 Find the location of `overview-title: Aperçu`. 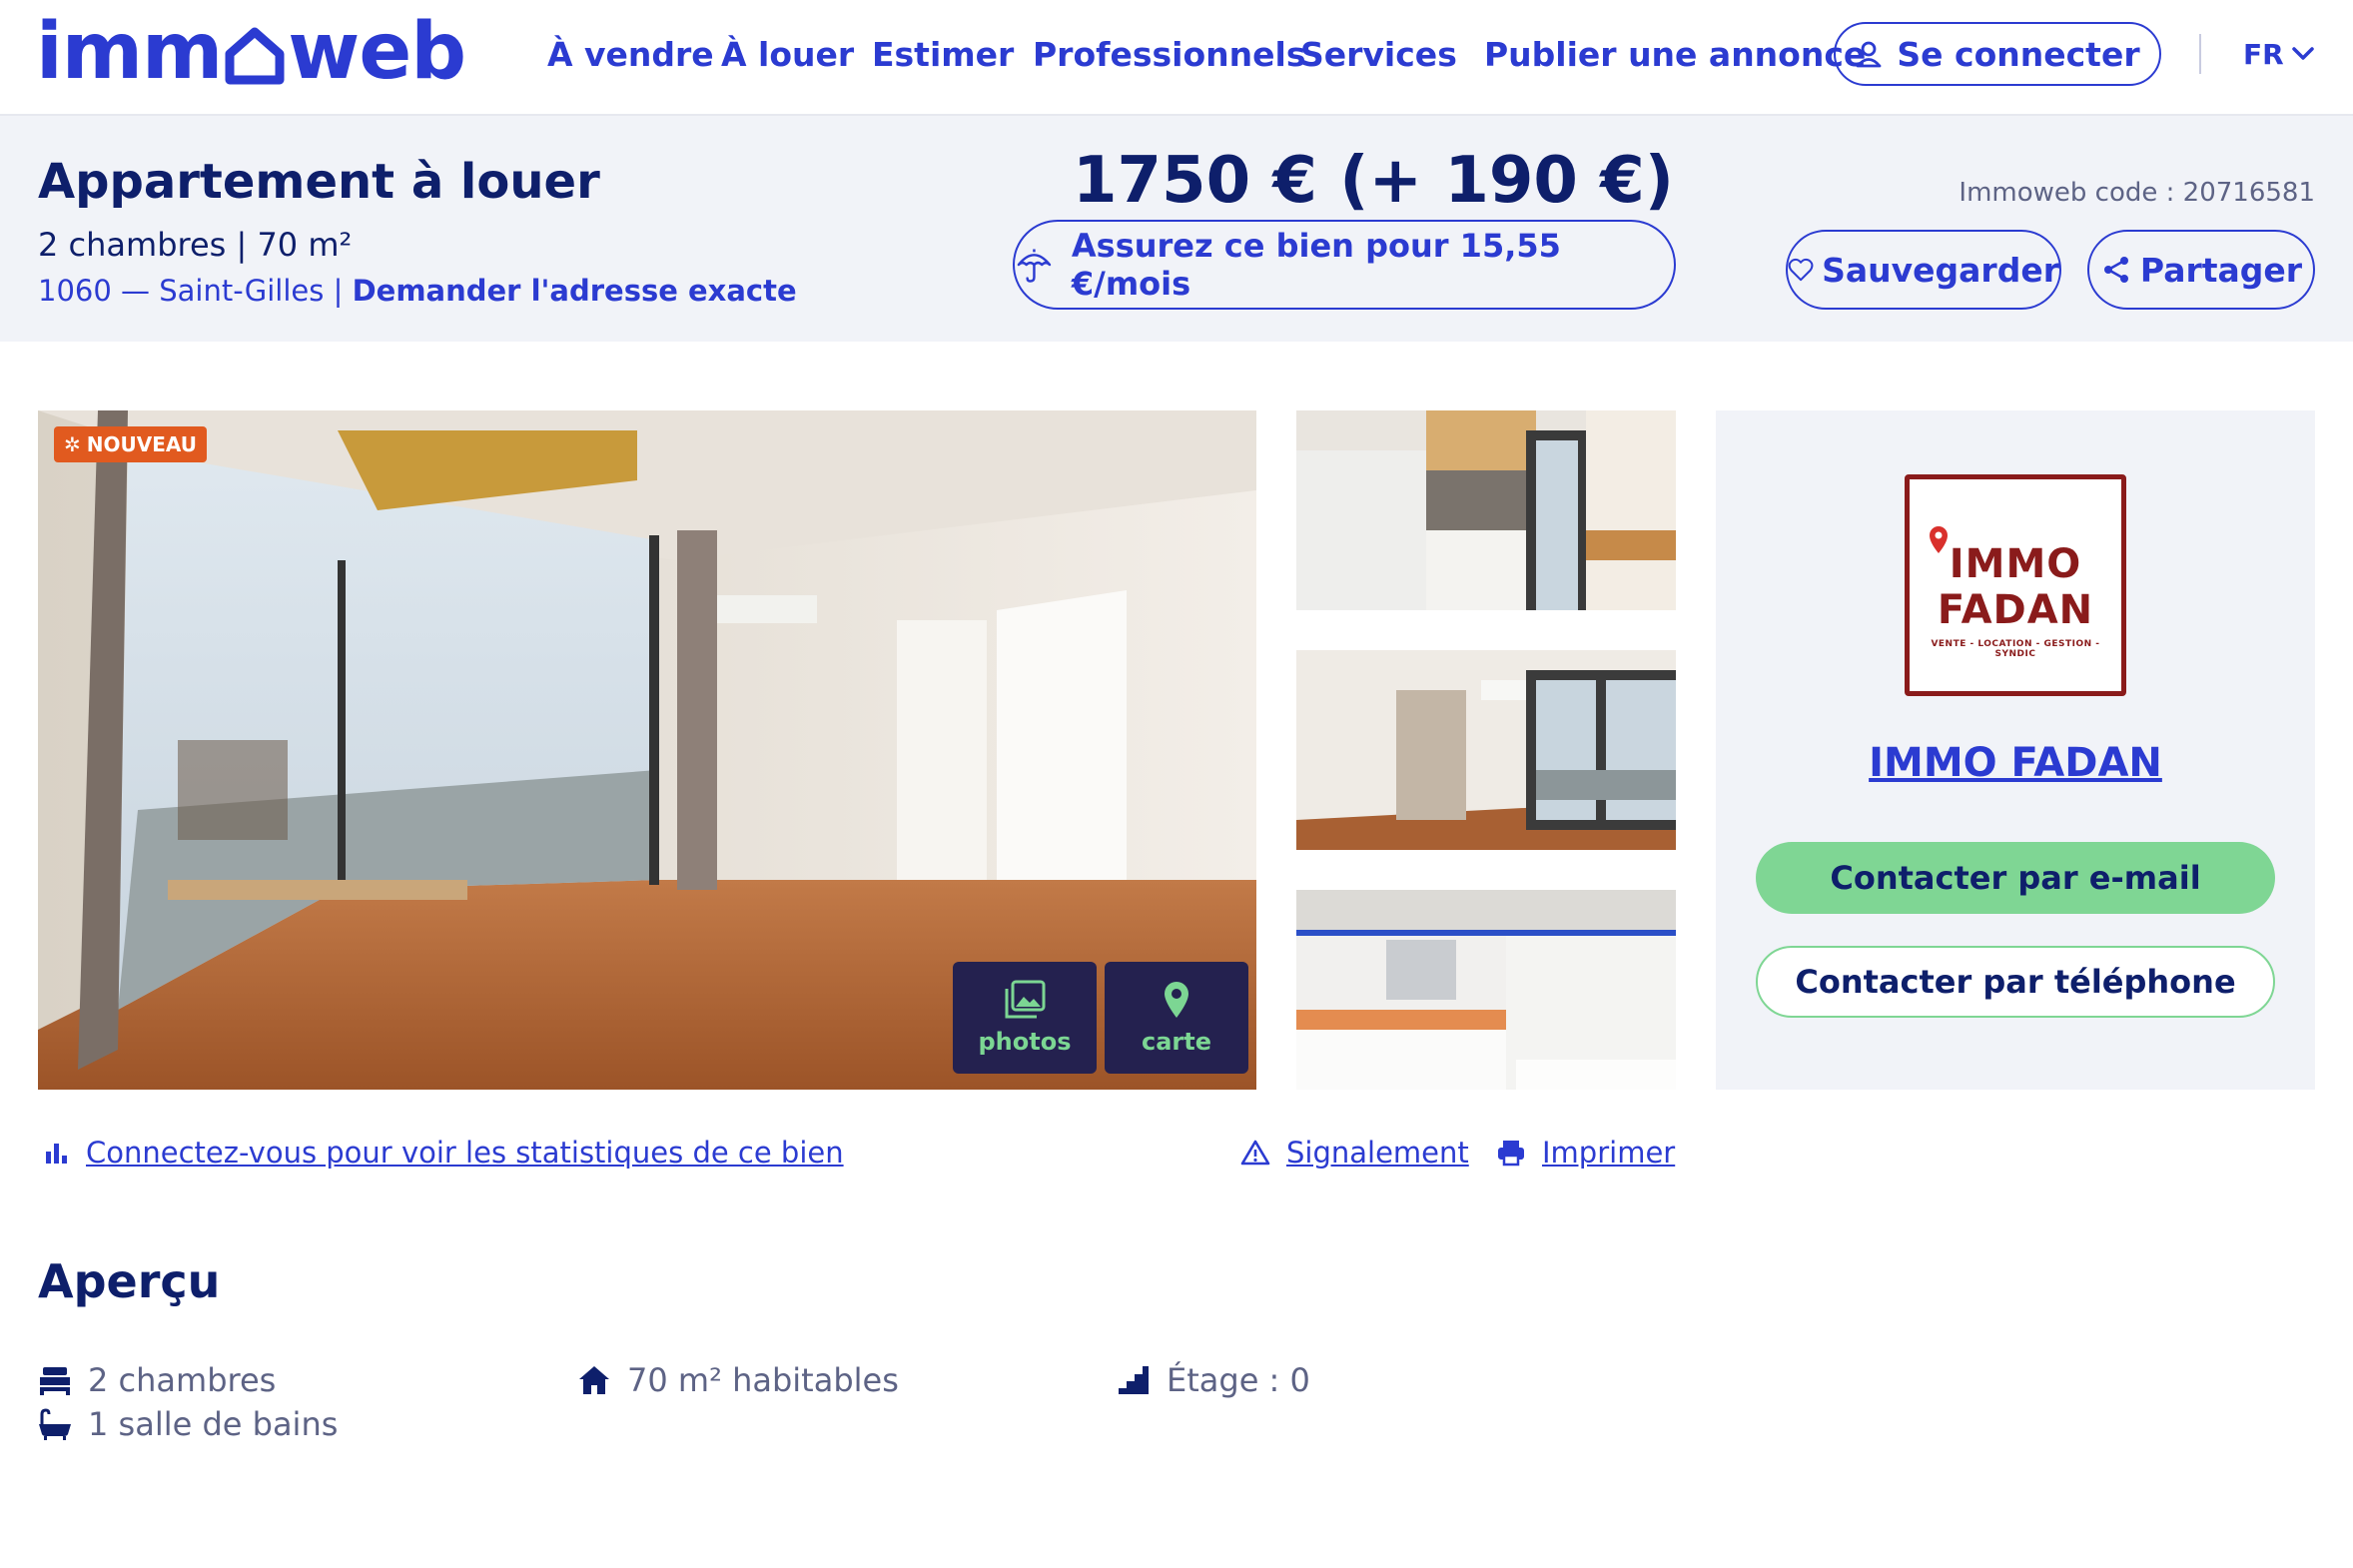

overview-title: Aperçu is located at coordinates (129, 1281).